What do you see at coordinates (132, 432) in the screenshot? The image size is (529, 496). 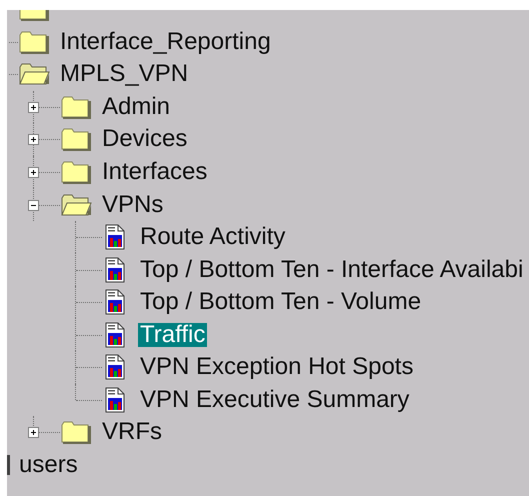 I see `folder-label: VRFs` at bounding box center [132, 432].